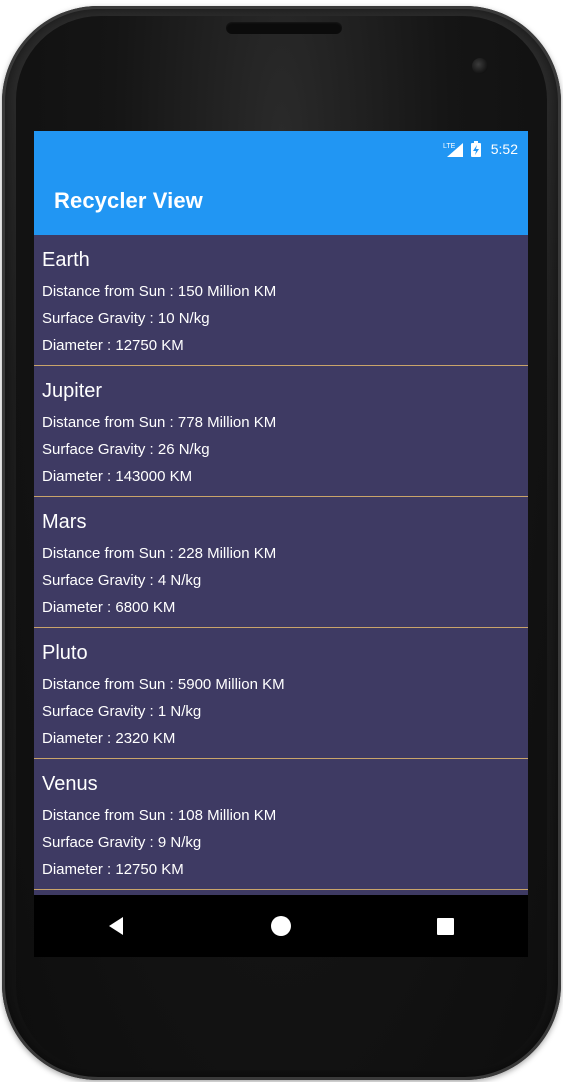 The width and height of the screenshot is (563, 1082). I want to click on planet-gravity: Surface Gravity : 1 N/kg, so click(122, 711).